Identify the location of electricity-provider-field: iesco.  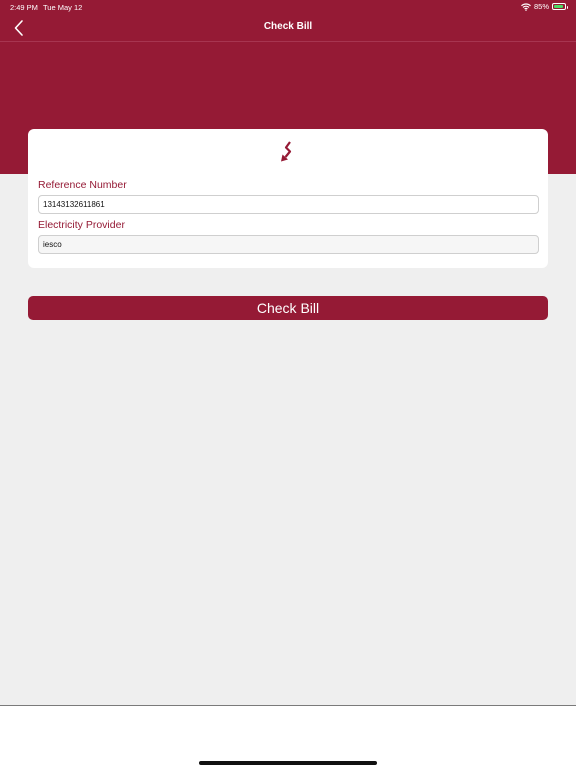
(288, 244).